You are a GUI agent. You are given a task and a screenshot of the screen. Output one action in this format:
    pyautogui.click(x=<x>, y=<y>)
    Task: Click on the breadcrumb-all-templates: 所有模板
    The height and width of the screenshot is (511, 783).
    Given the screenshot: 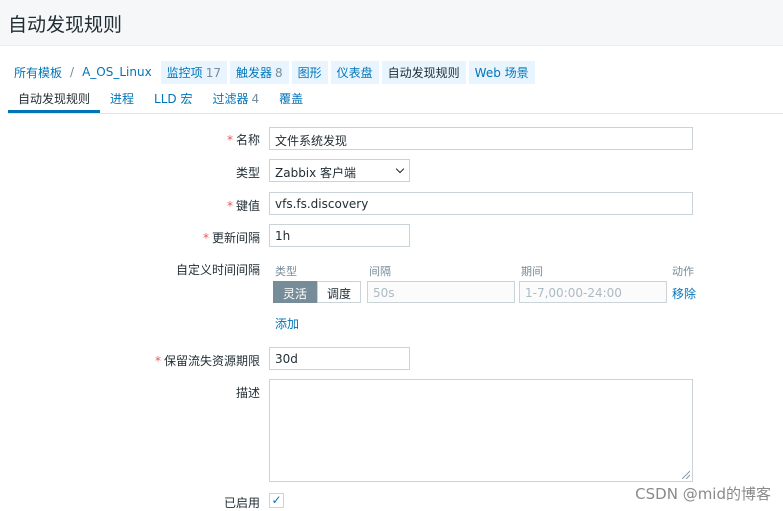 What is the action you would take?
    pyautogui.click(x=38, y=72)
    